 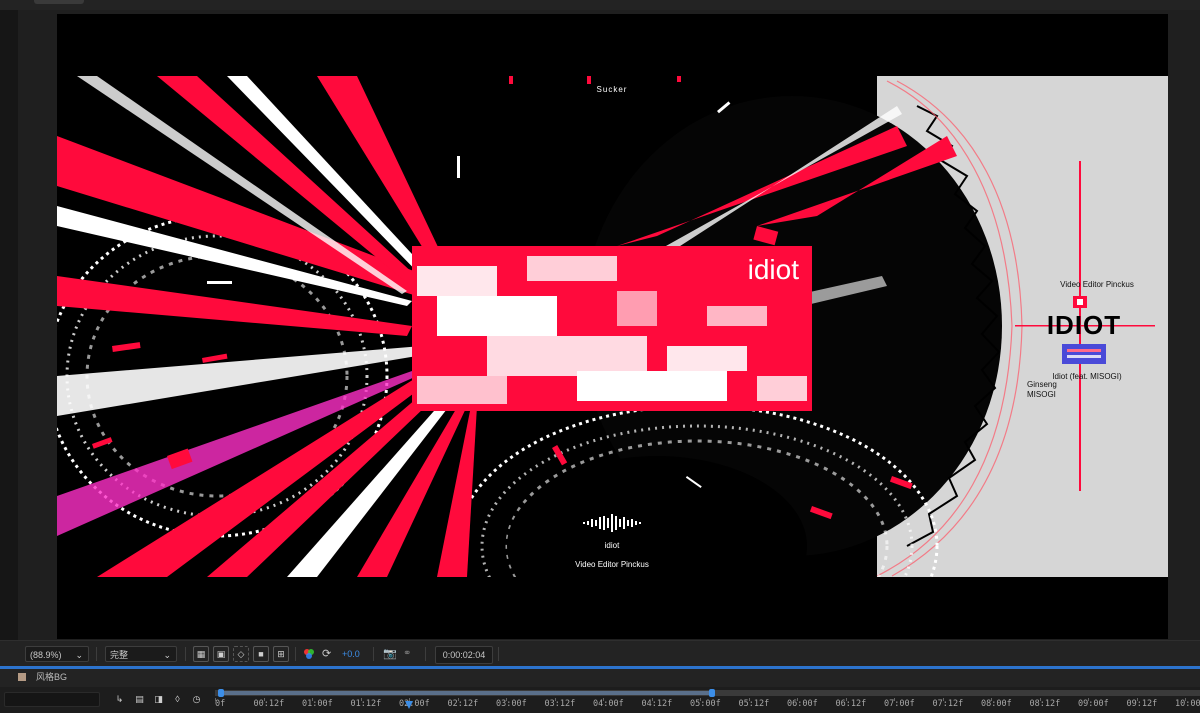 What do you see at coordinates (414, 704) in the screenshot?
I see `ruler-tick-label: 02:00f` at bounding box center [414, 704].